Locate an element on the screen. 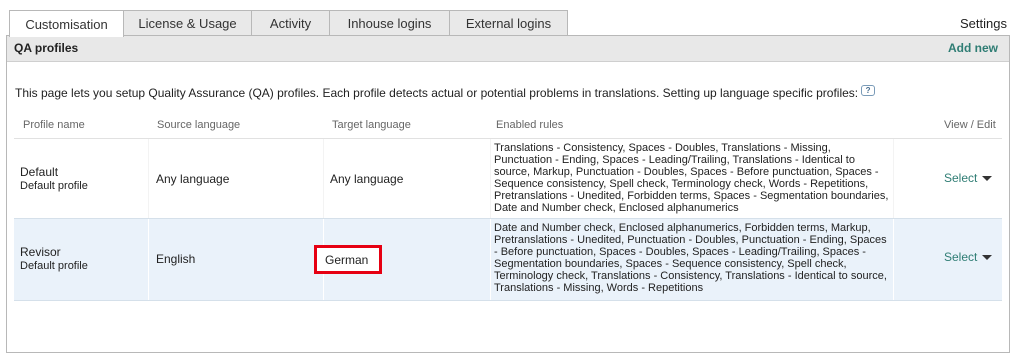  panel-title: QA profiles is located at coordinates (46, 48).